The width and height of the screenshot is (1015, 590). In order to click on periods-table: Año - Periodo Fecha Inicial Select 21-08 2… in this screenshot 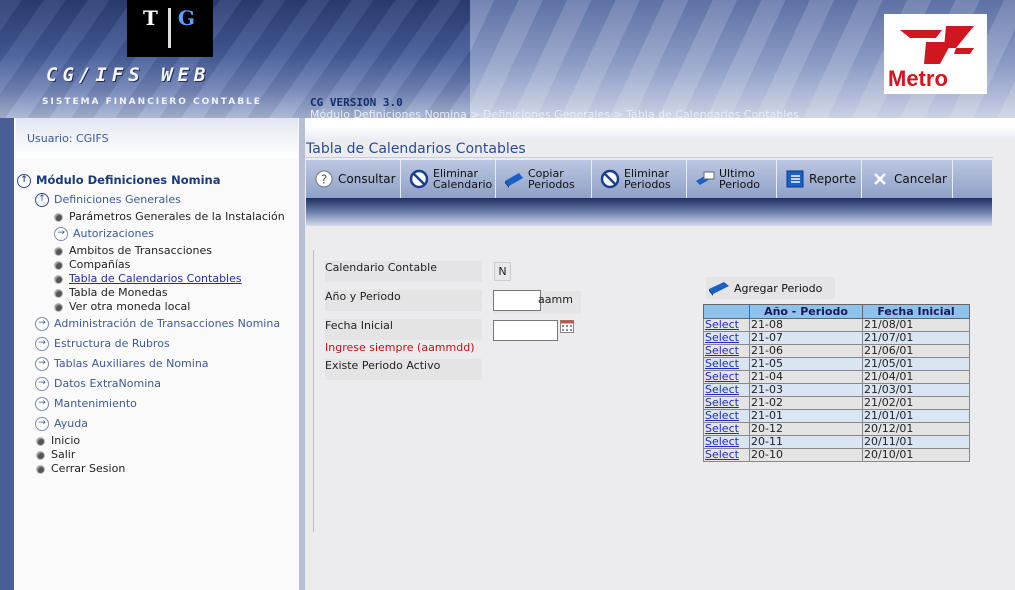, I will do `click(836, 383)`.